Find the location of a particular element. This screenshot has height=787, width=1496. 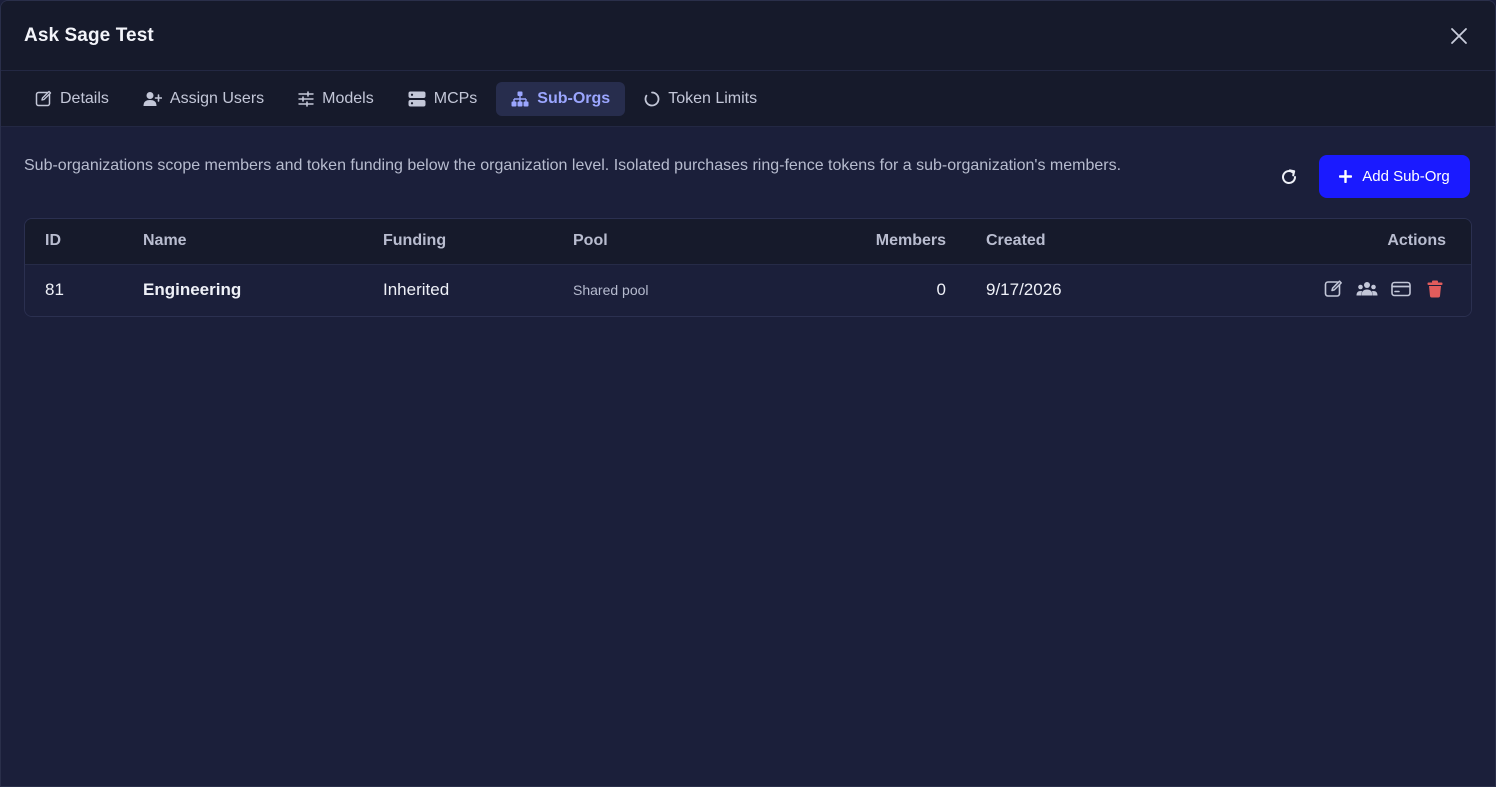

tab-mcps: MCPs is located at coordinates (443, 99).